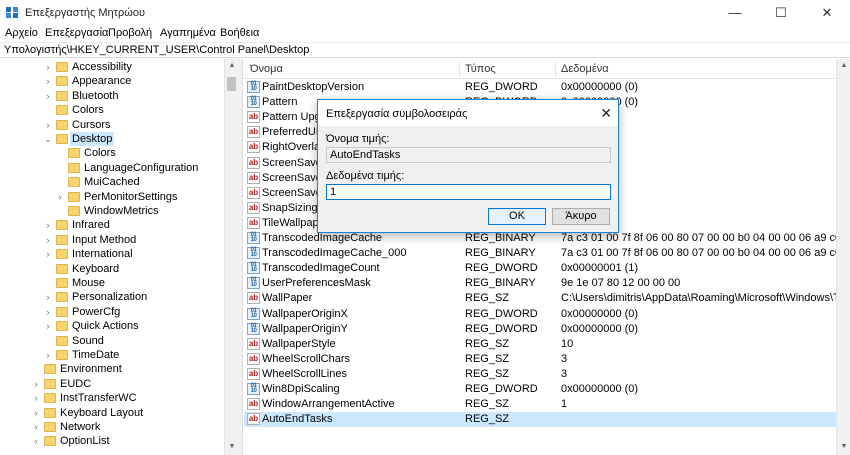 The width and height of the screenshot is (850, 455). I want to click on tree-item: › Keyboard Layout, so click(112, 413).